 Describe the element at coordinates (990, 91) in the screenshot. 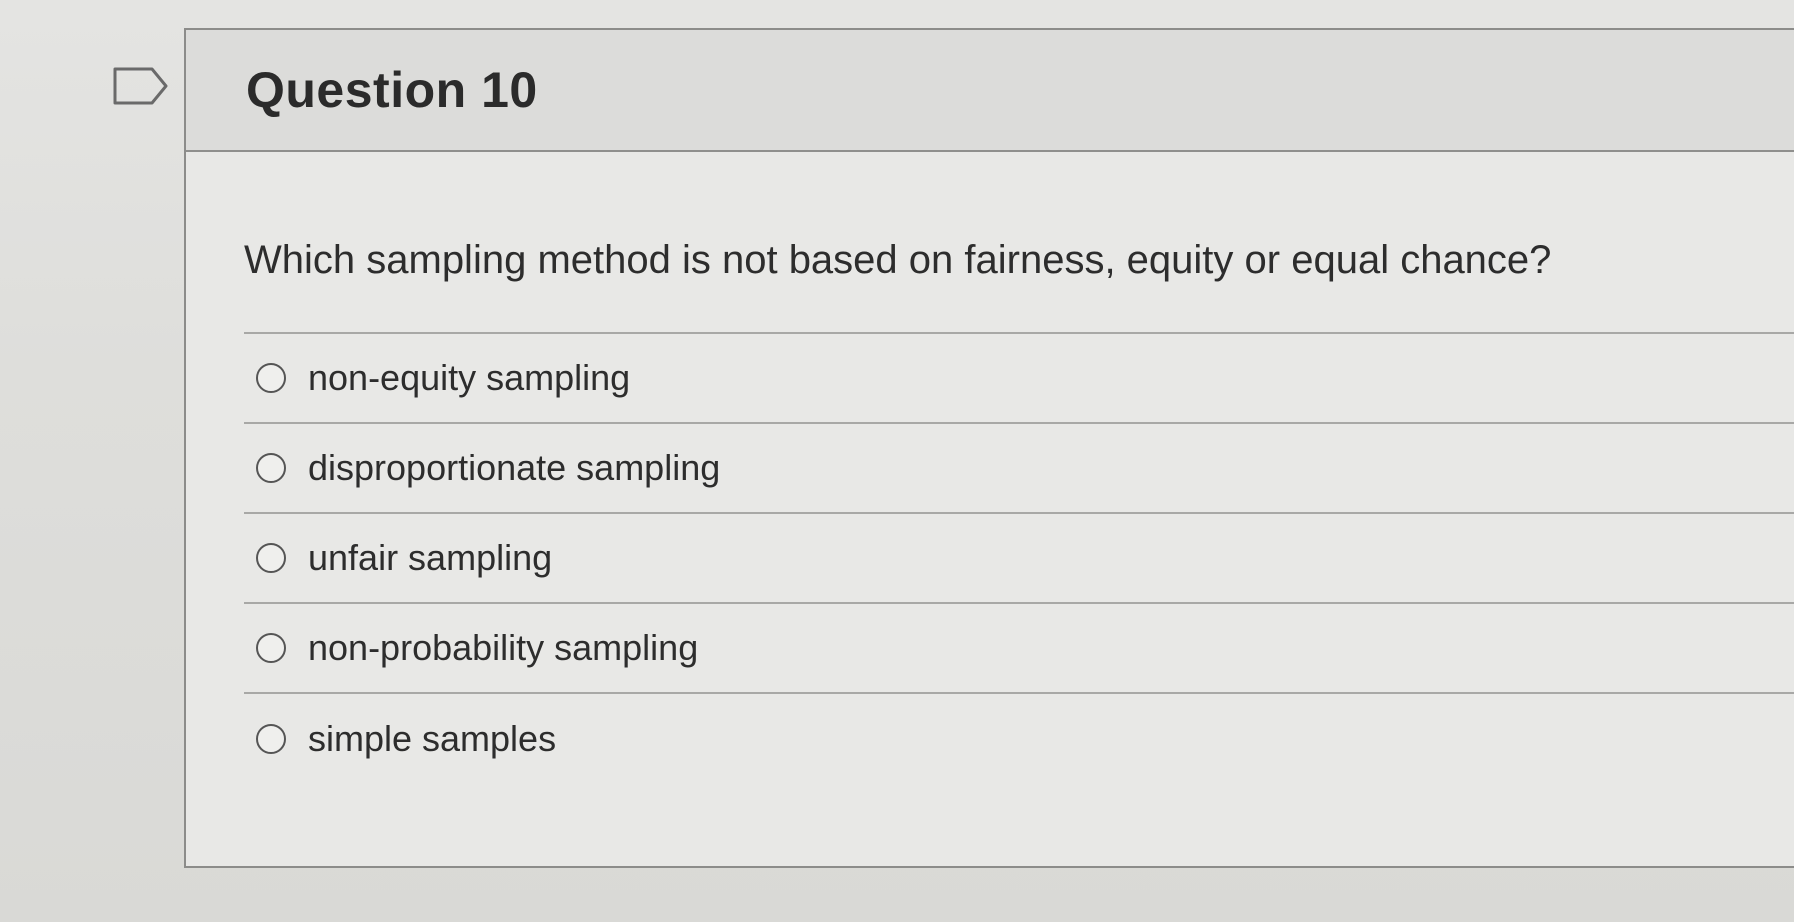

I see `question-header: Question 10` at that location.